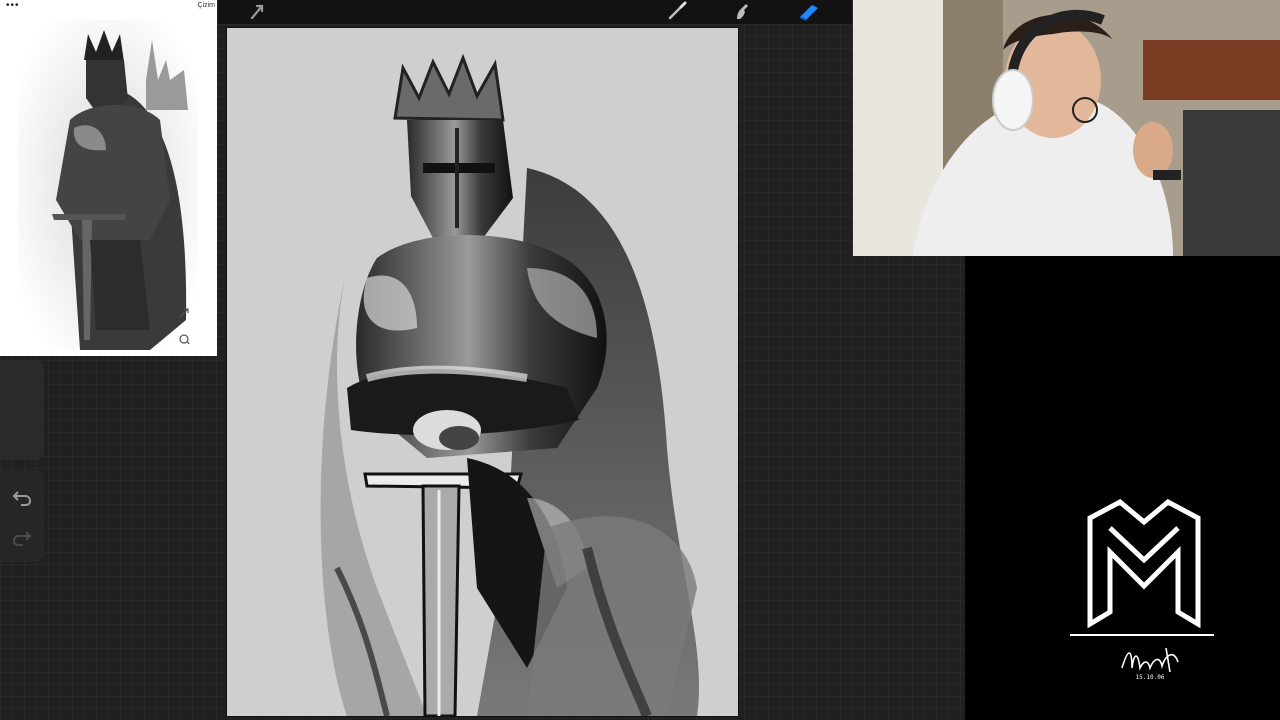  What do you see at coordinates (258, 11) in the screenshot?
I see `transform-arrow-icon` at bounding box center [258, 11].